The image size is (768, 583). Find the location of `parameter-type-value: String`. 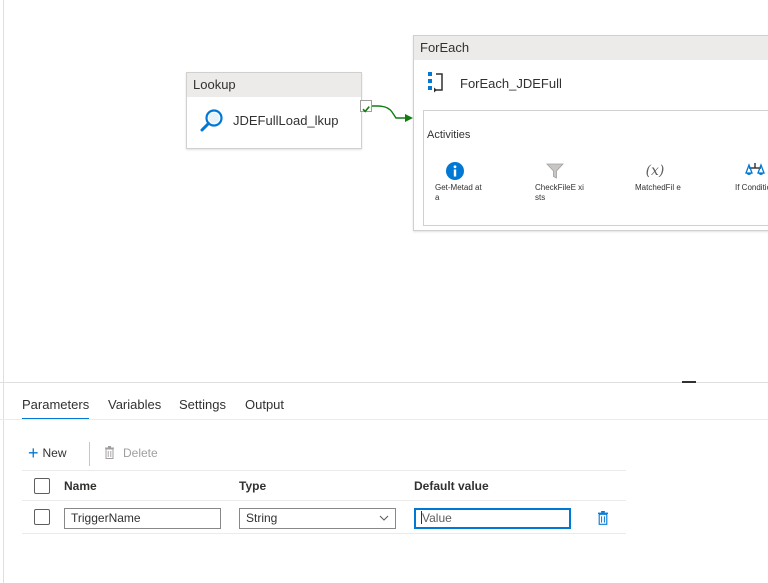

parameter-type-value: String is located at coordinates (262, 518).